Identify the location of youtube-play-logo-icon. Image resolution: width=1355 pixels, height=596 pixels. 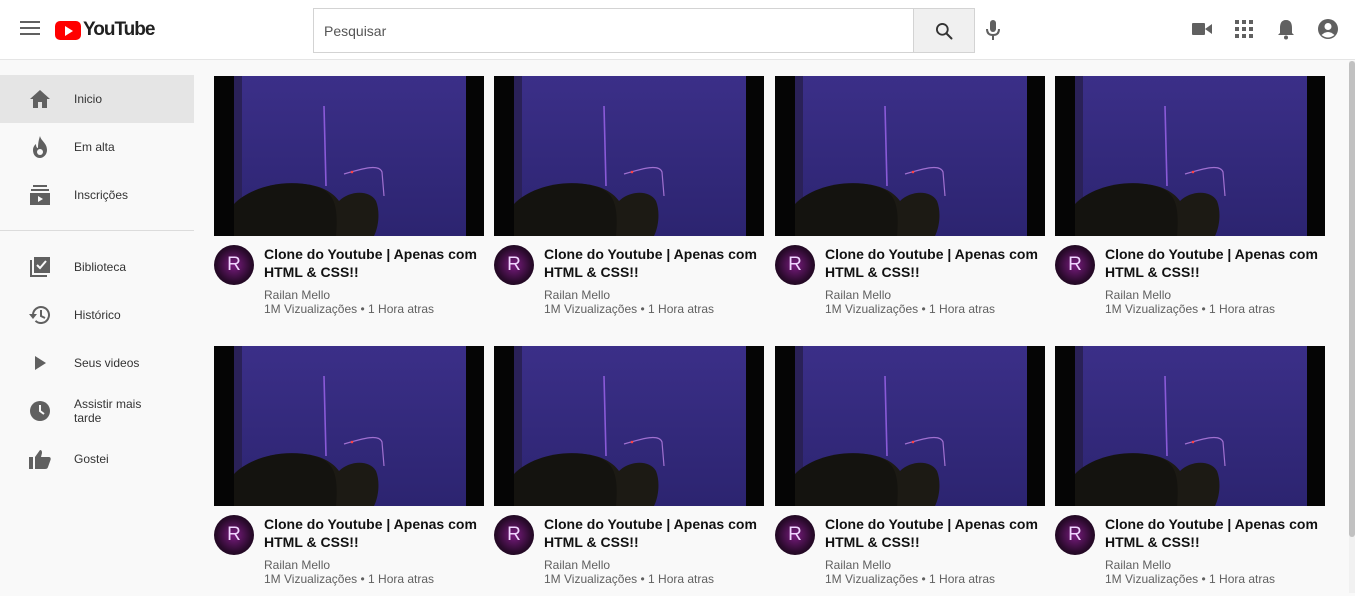
(68, 30).